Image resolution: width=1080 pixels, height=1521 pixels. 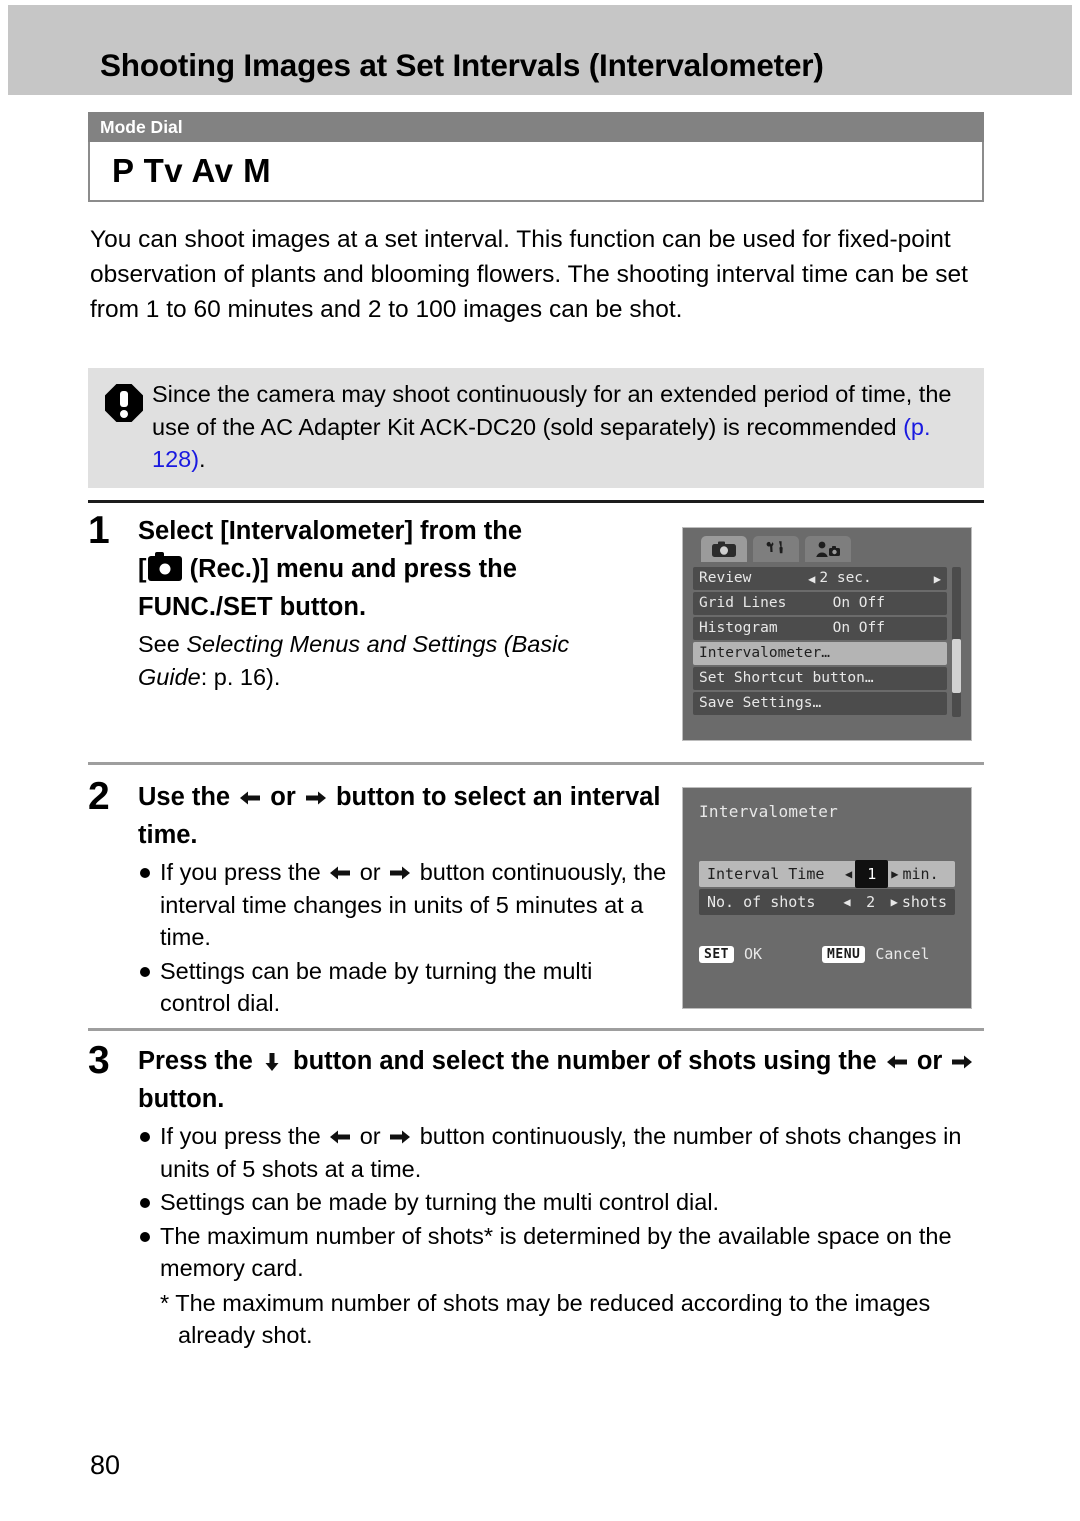 I want to click on rec-camera-icon, so click(x=164, y=566).